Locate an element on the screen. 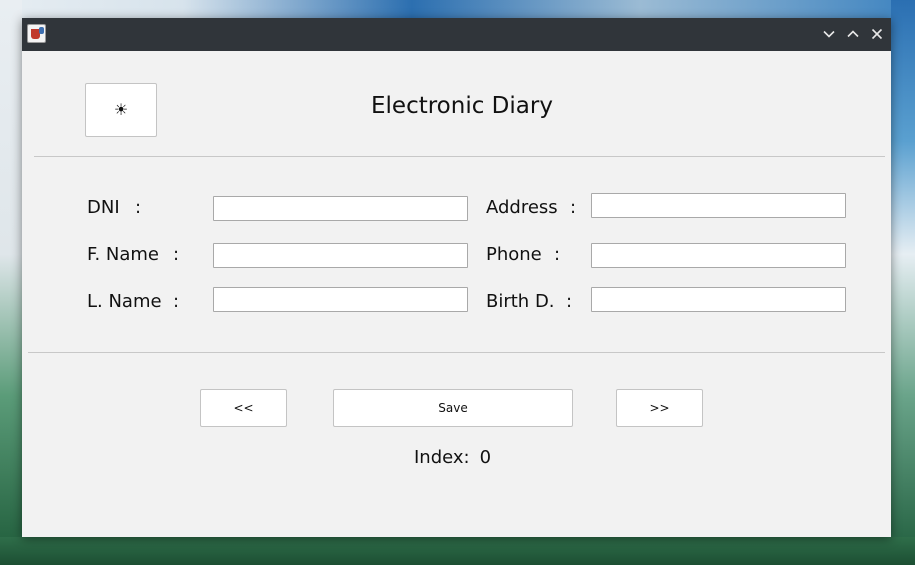 The image size is (915, 565). desktop-wallpaper-right is located at coordinates (903, 282).